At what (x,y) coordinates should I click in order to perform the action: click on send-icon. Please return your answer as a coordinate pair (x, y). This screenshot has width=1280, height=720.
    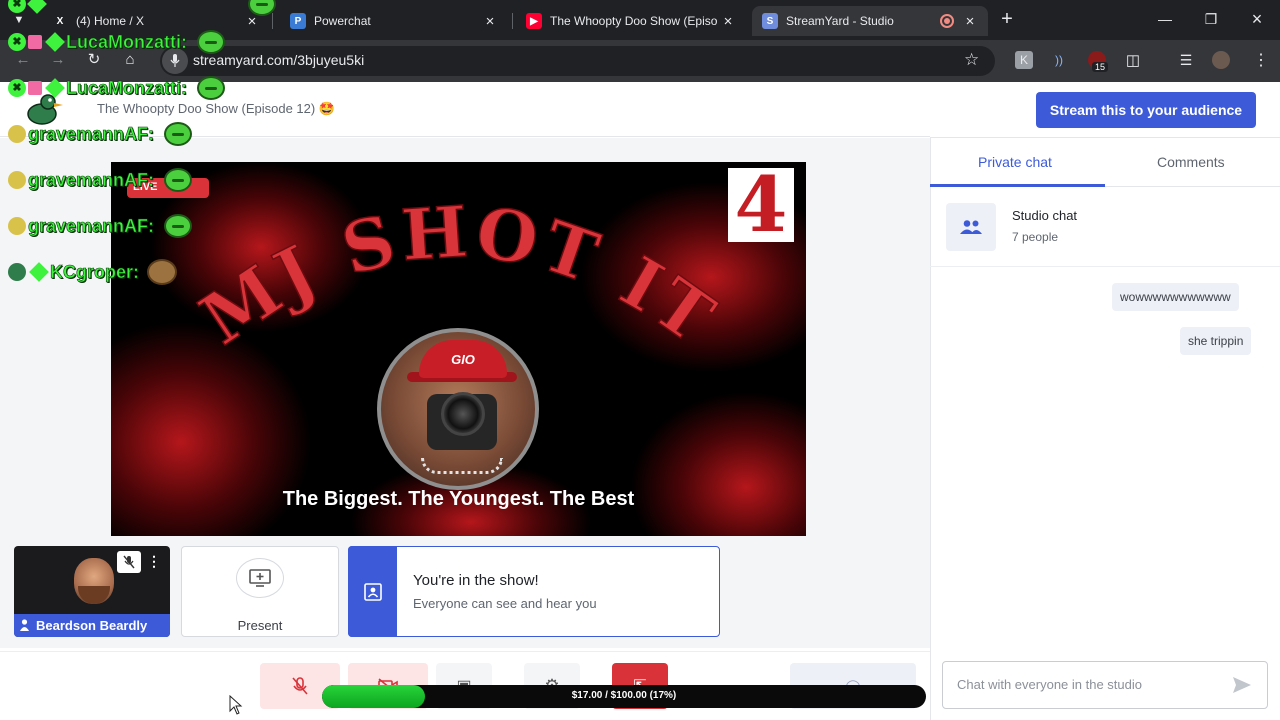
    Looking at the image, I should click on (1242, 685).